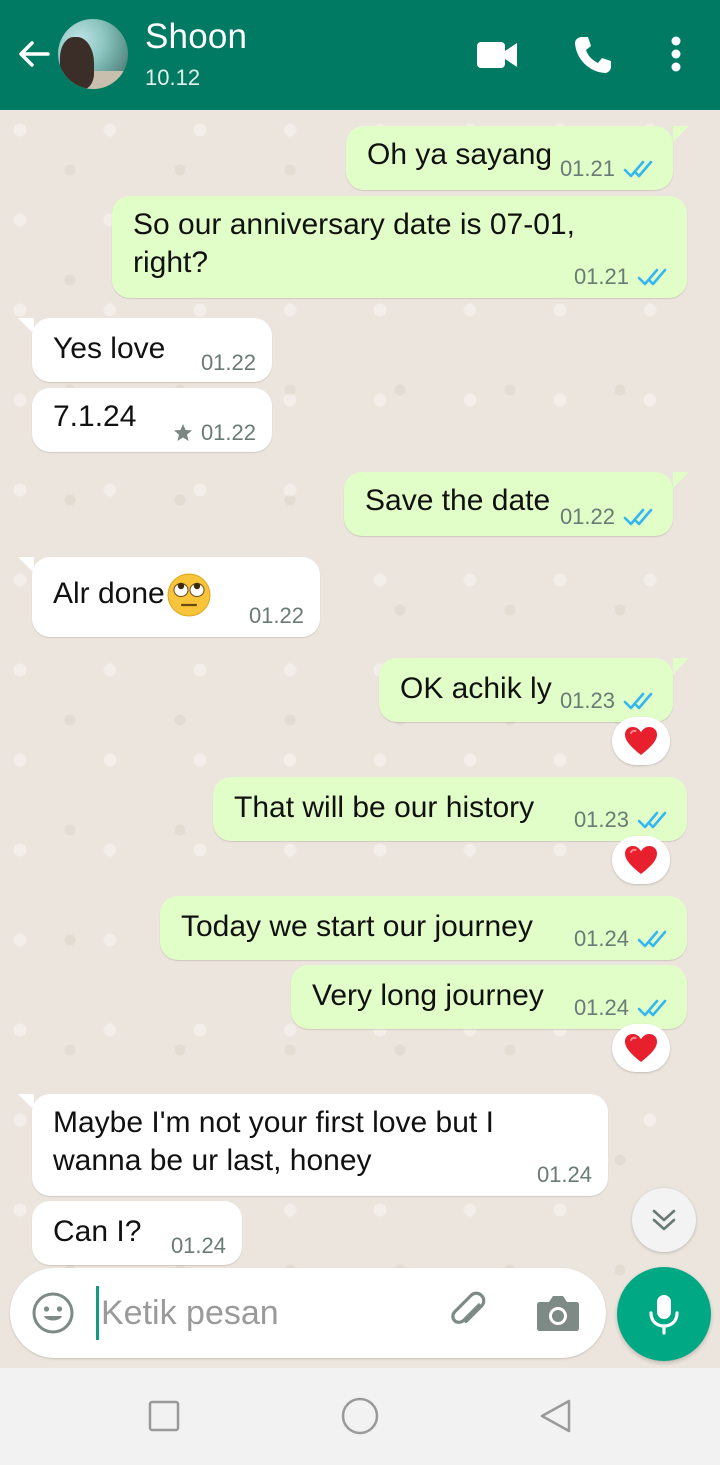 The width and height of the screenshot is (720, 1465). I want to click on message-bubble: That will be our history 01.23, so click(450, 809).